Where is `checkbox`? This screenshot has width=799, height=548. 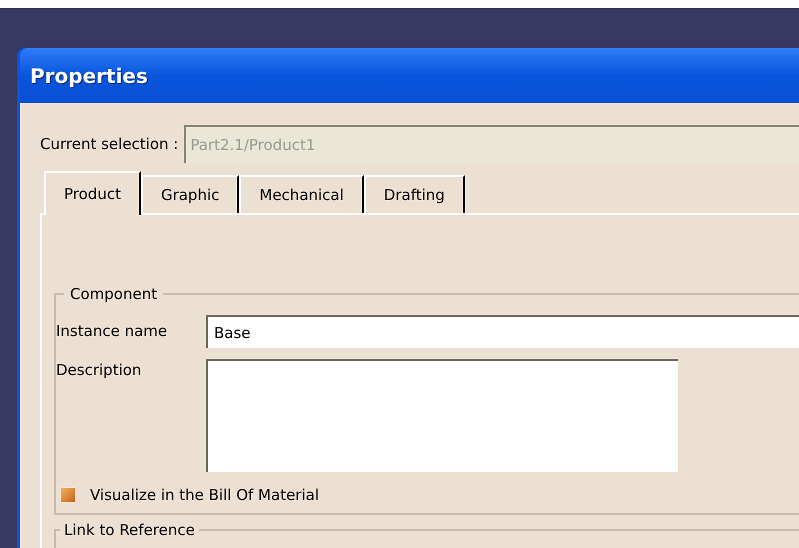 checkbox is located at coordinates (68, 495).